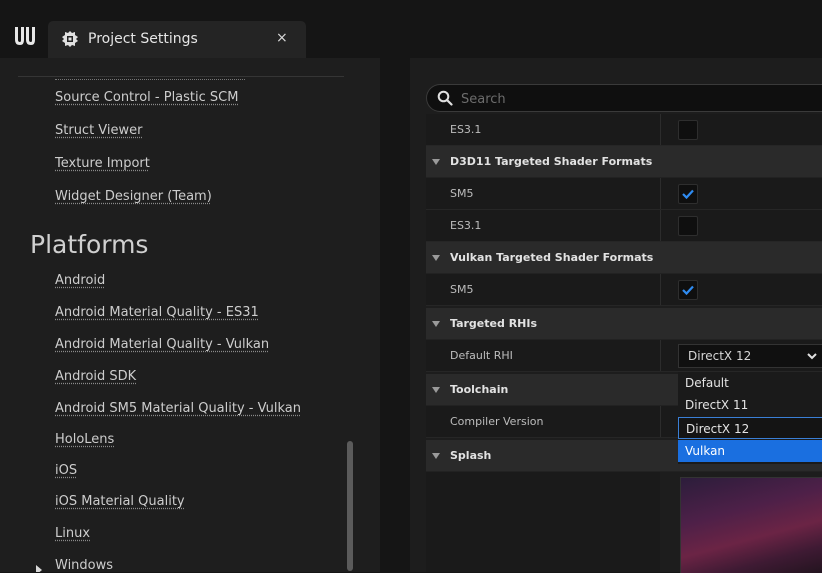  I want to click on sidebar-item-android-mq-es31: Android Material Quality - ES31, so click(157, 312).